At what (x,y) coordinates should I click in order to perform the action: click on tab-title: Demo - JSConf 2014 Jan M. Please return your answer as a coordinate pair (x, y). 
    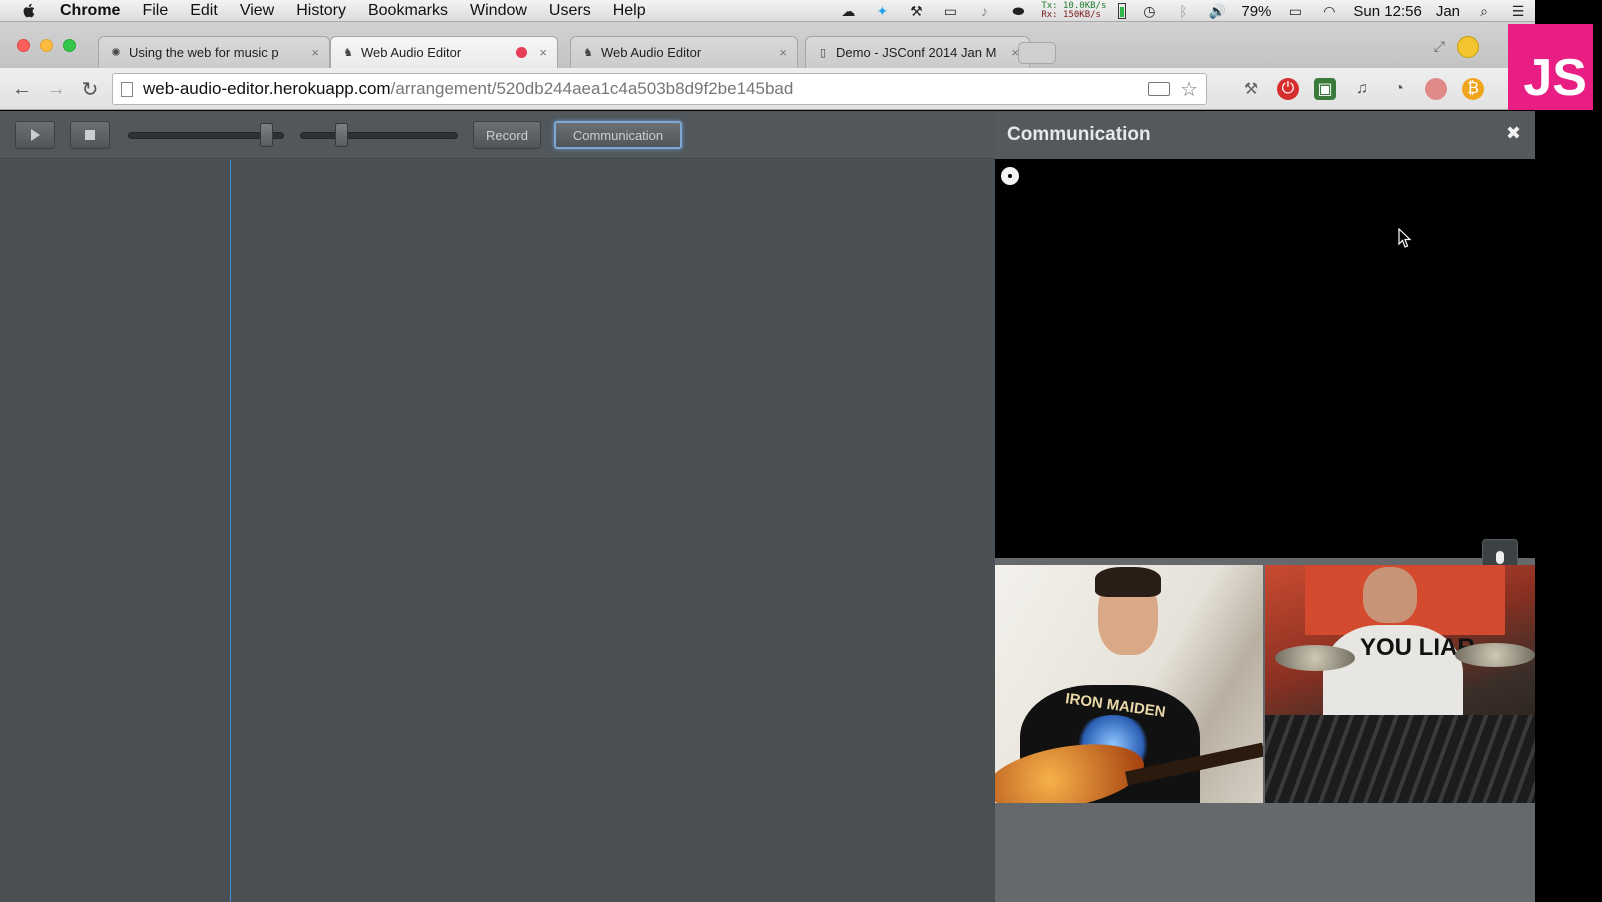
    Looking at the image, I should click on (916, 52).